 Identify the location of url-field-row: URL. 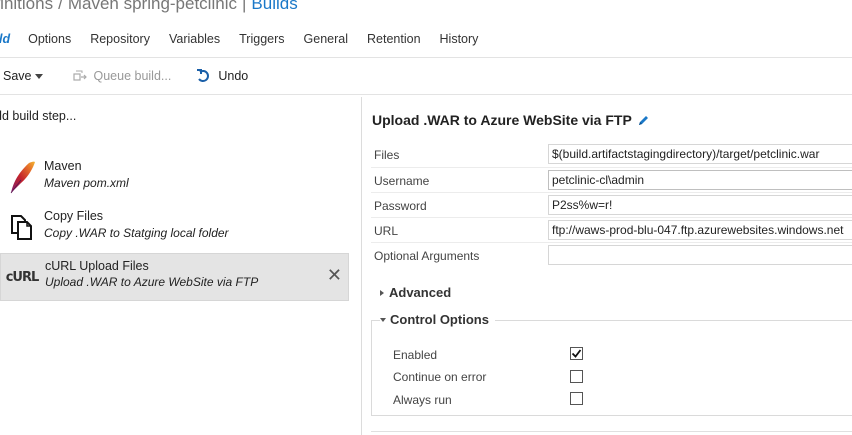
(611, 231).